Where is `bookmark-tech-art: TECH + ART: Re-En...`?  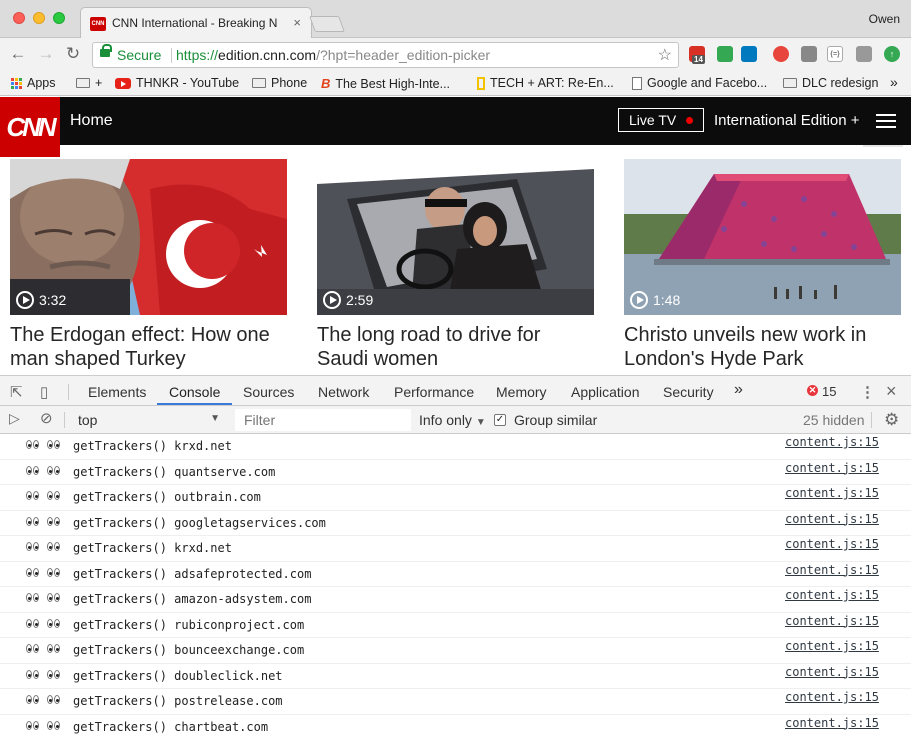 bookmark-tech-art: TECH + ART: Re-En... is located at coordinates (545, 83).